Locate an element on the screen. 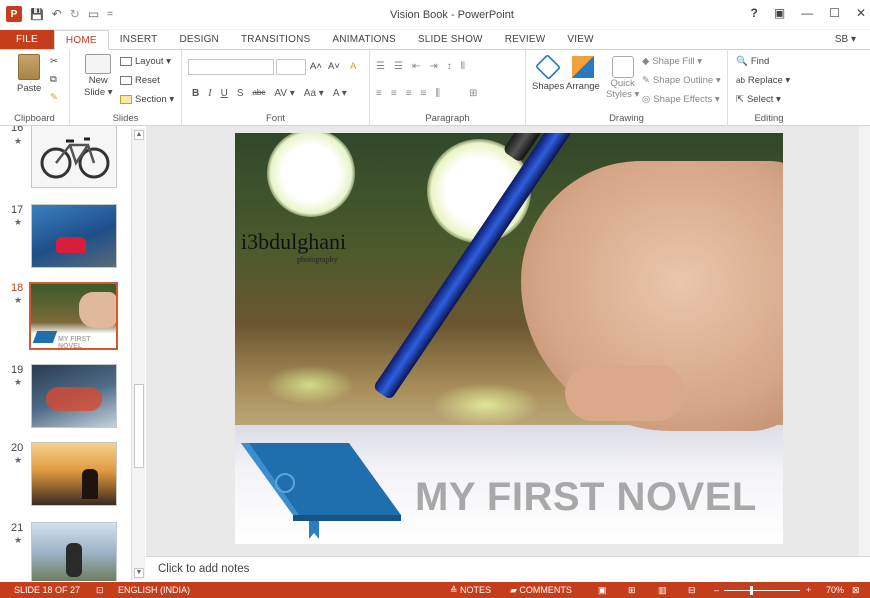  decrease-indent-icon: ⇤ is located at coordinates (416, 66).